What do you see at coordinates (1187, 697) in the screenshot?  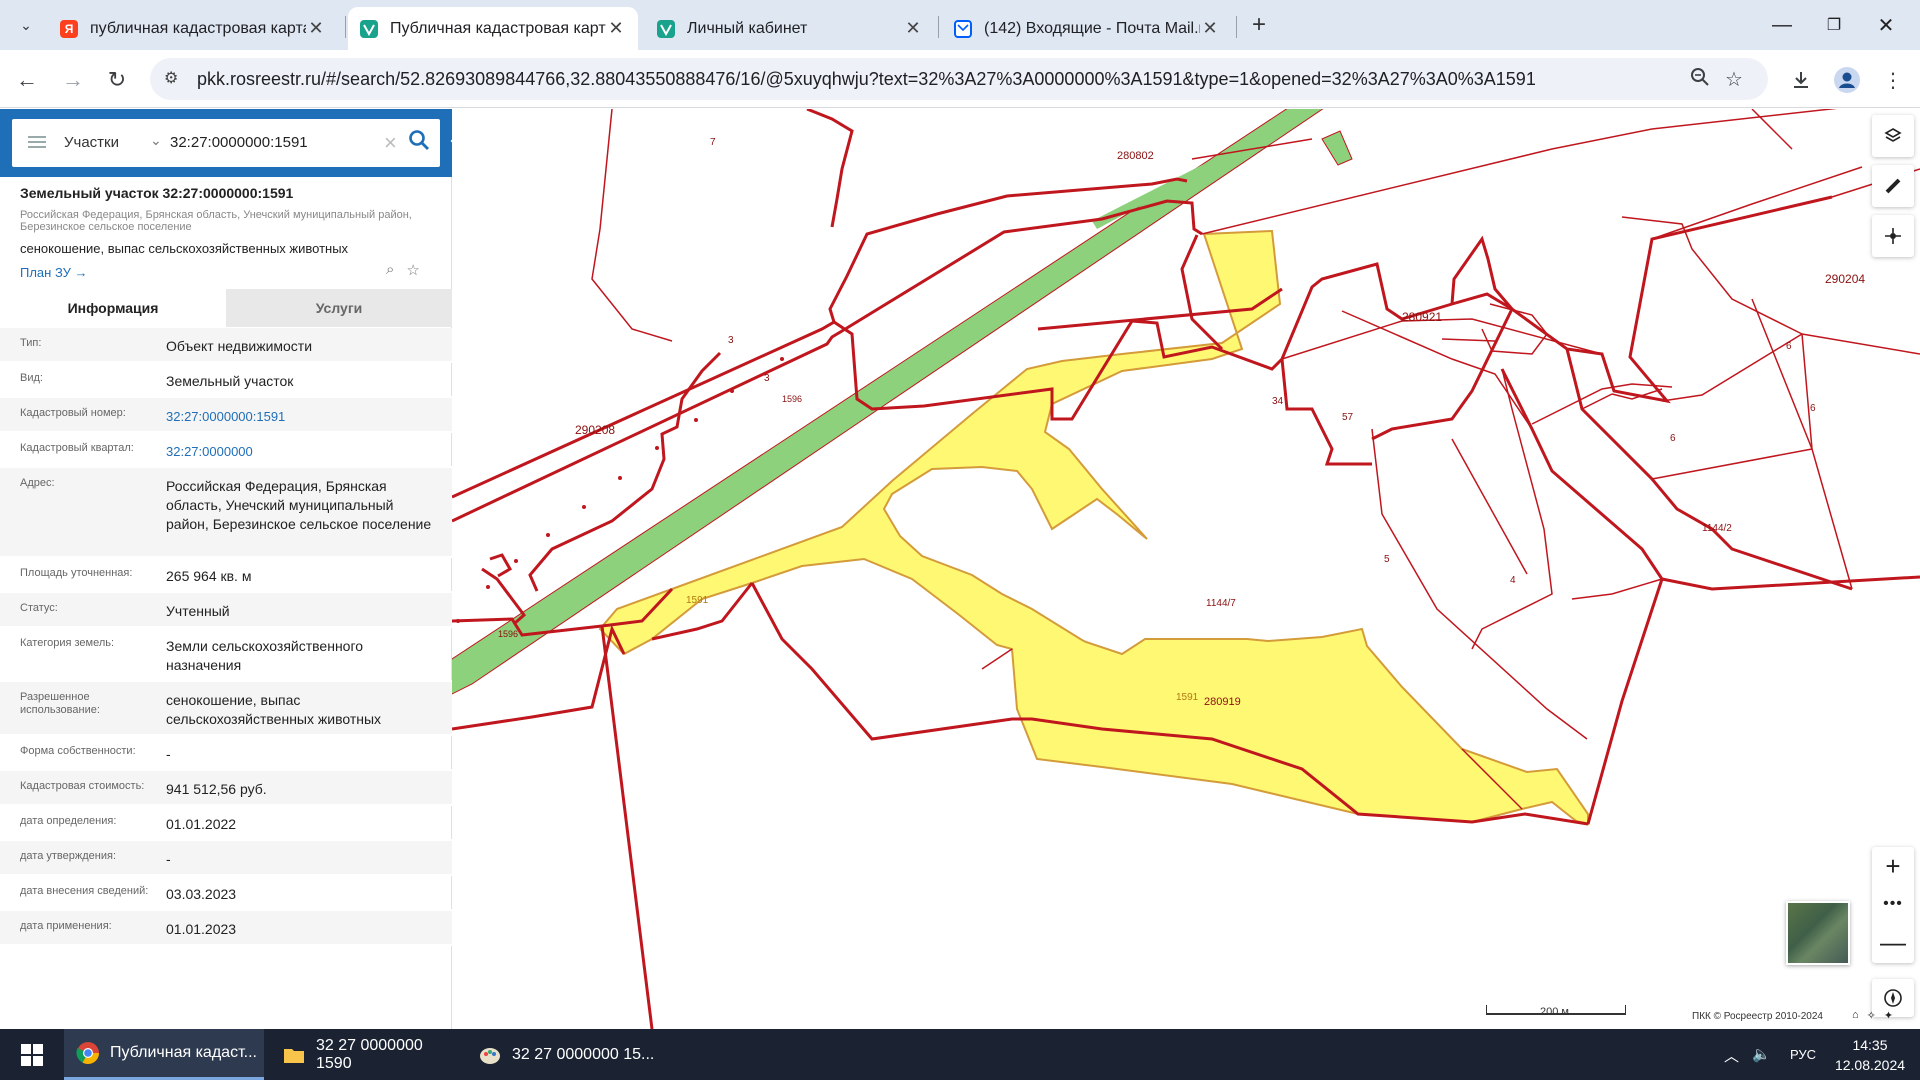 I see `map-label-1591-b: 1591` at bounding box center [1187, 697].